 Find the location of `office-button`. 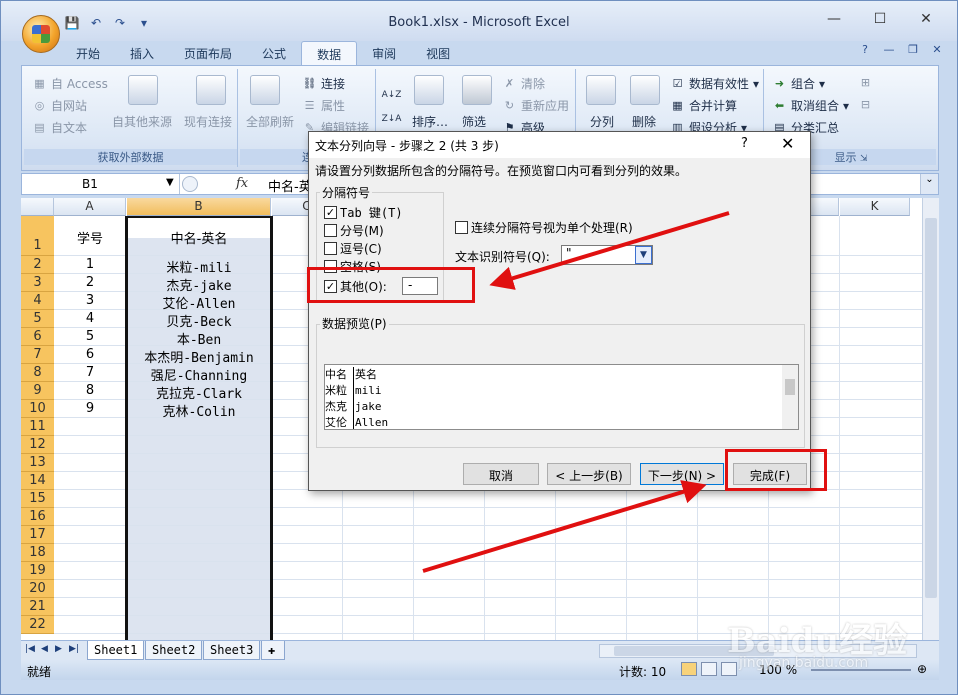

office-button is located at coordinates (41, 34).